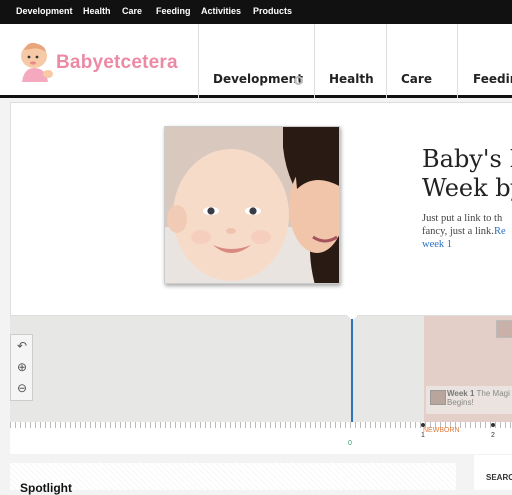 The image size is (512, 495). What do you see at coordinates (46, 488) in the screenshot?
I see `spotlight-title: Spotlight` at bounding box center [46, 488].